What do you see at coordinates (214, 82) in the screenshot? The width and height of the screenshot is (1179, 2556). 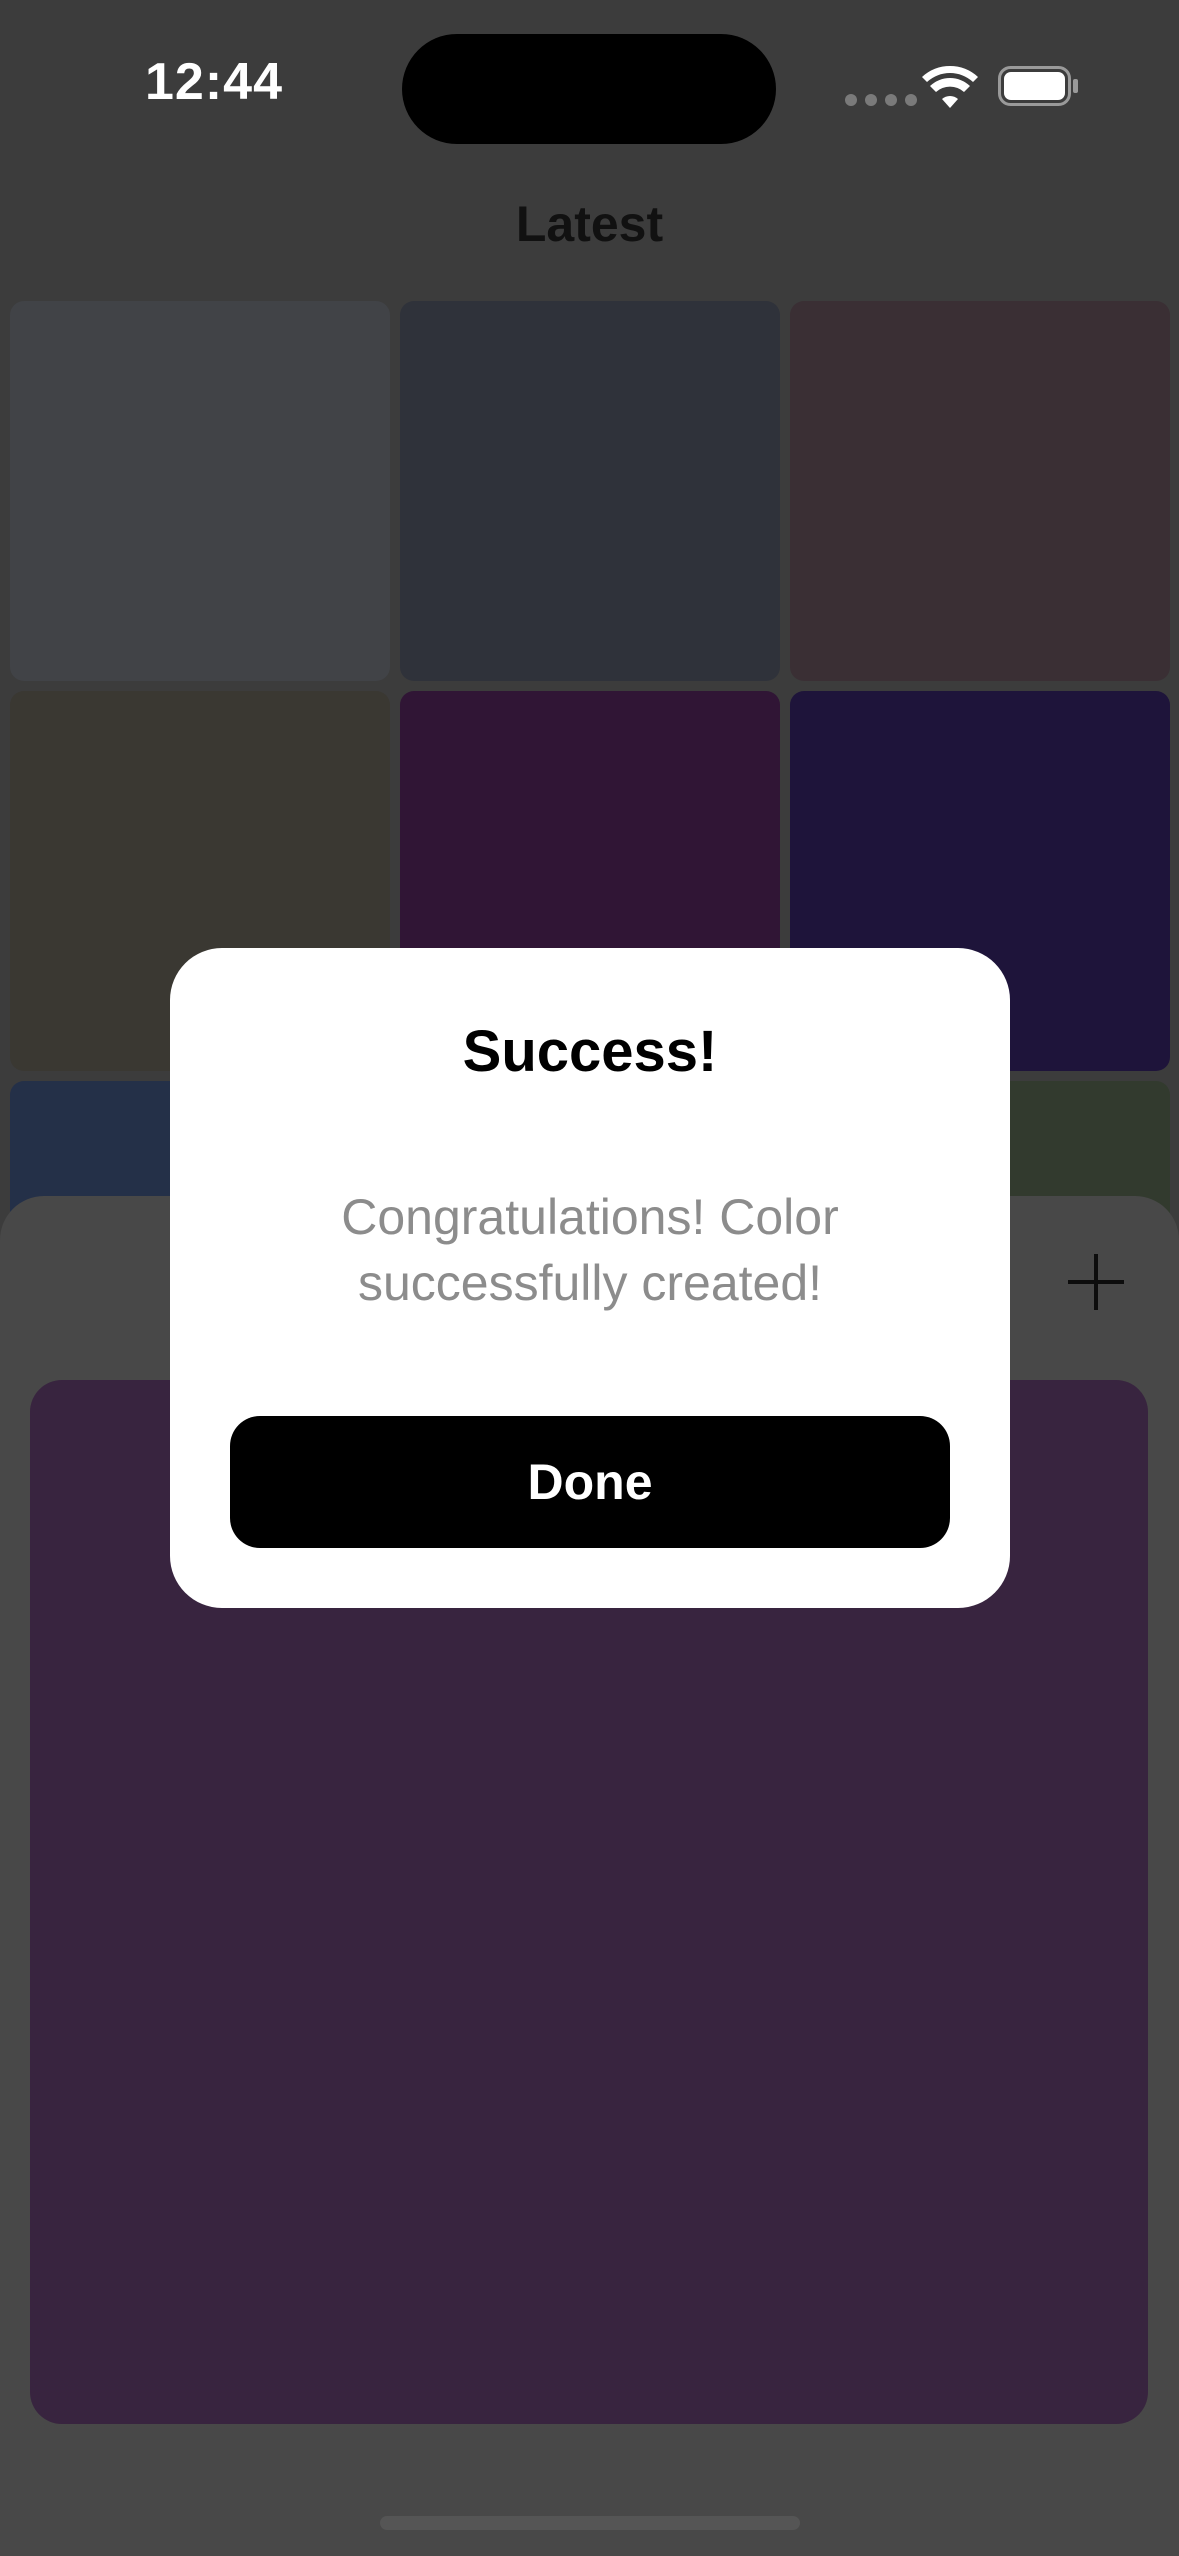 I see `status-time: 12:44` at bounding box center [214, 82].